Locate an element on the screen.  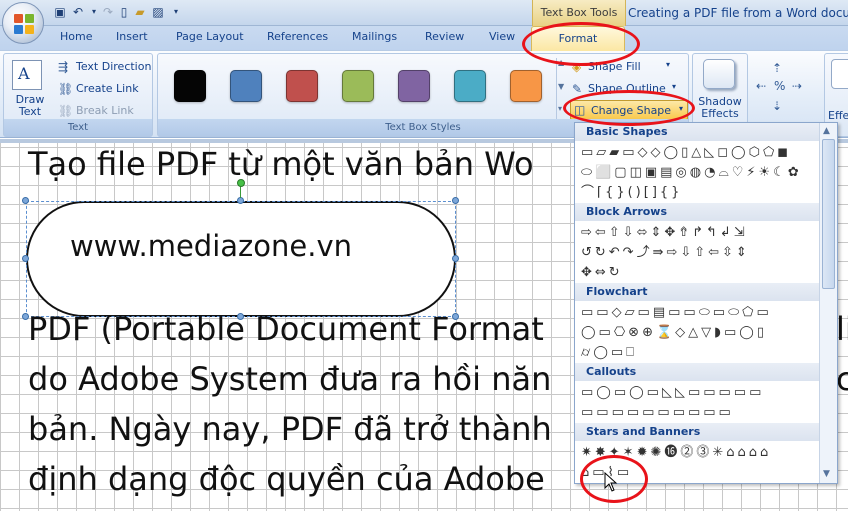
shape-row: ⌭◯▭⎕ is located at coordinates (609, 352).